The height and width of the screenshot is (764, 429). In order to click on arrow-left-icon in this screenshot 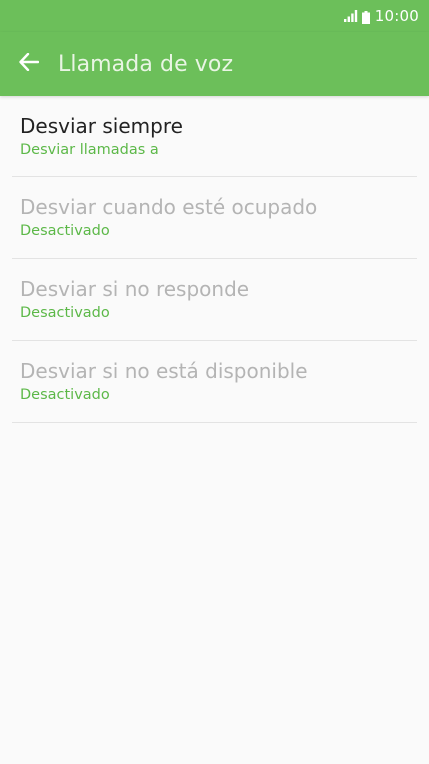, I will do `click(29, 63)`.